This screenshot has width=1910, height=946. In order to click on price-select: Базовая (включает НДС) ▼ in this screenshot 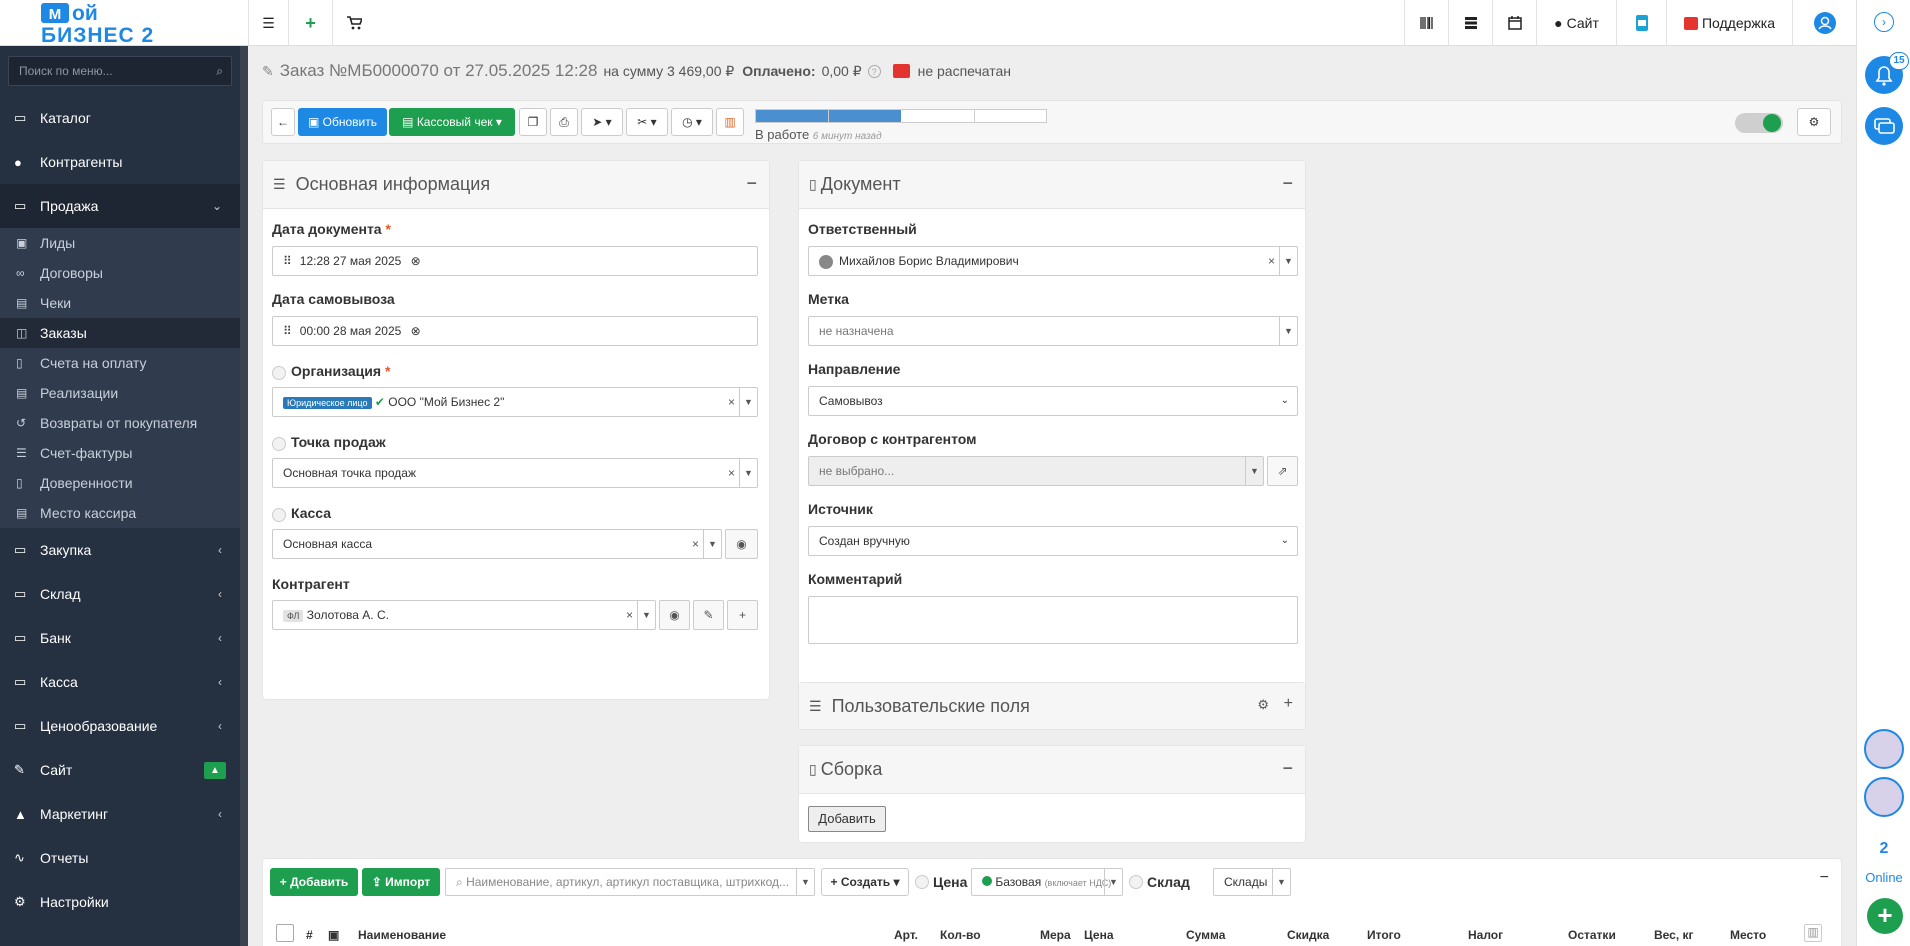, I will do `click(1047, 882)`.